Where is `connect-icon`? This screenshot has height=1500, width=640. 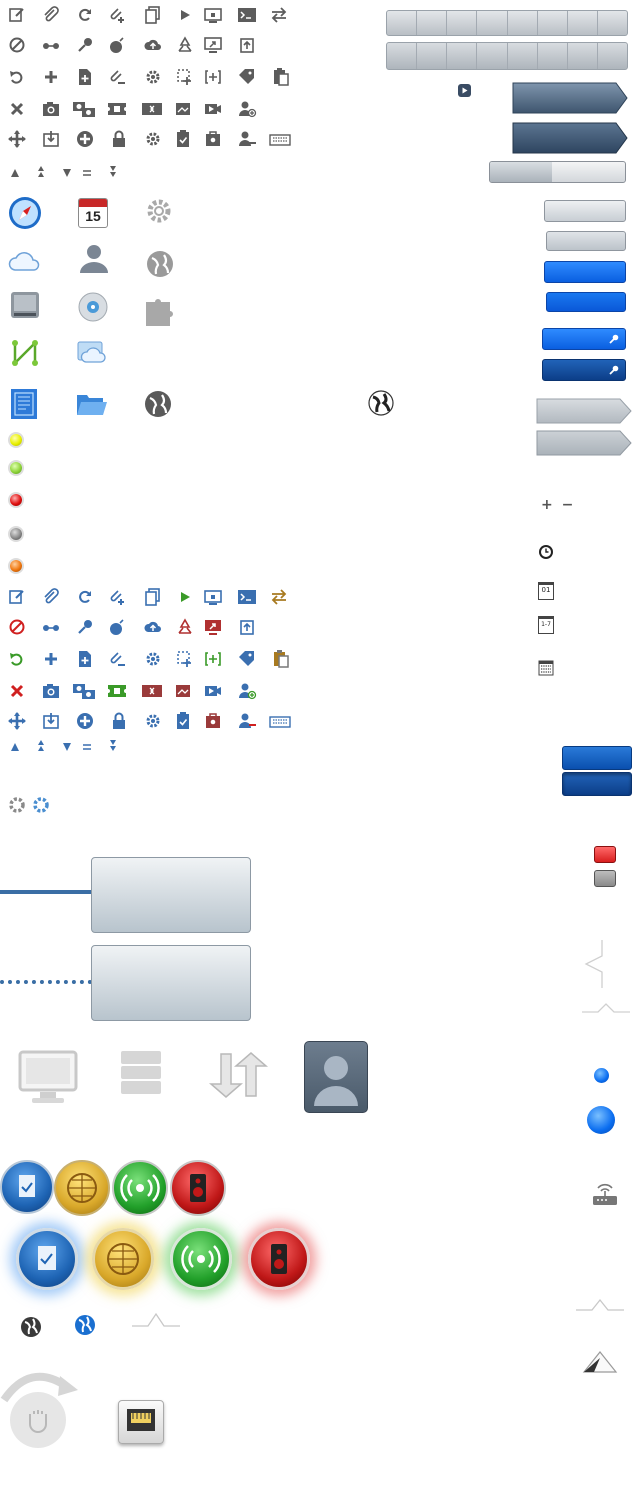
connect-icon is located at coordinates (51, 45).